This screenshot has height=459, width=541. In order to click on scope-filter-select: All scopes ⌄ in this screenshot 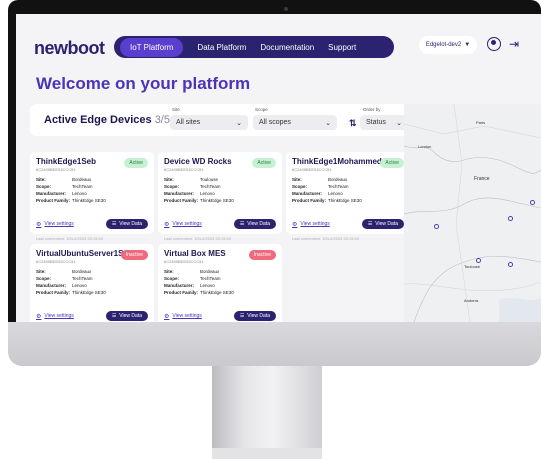, I will do `click(295, 122)`.